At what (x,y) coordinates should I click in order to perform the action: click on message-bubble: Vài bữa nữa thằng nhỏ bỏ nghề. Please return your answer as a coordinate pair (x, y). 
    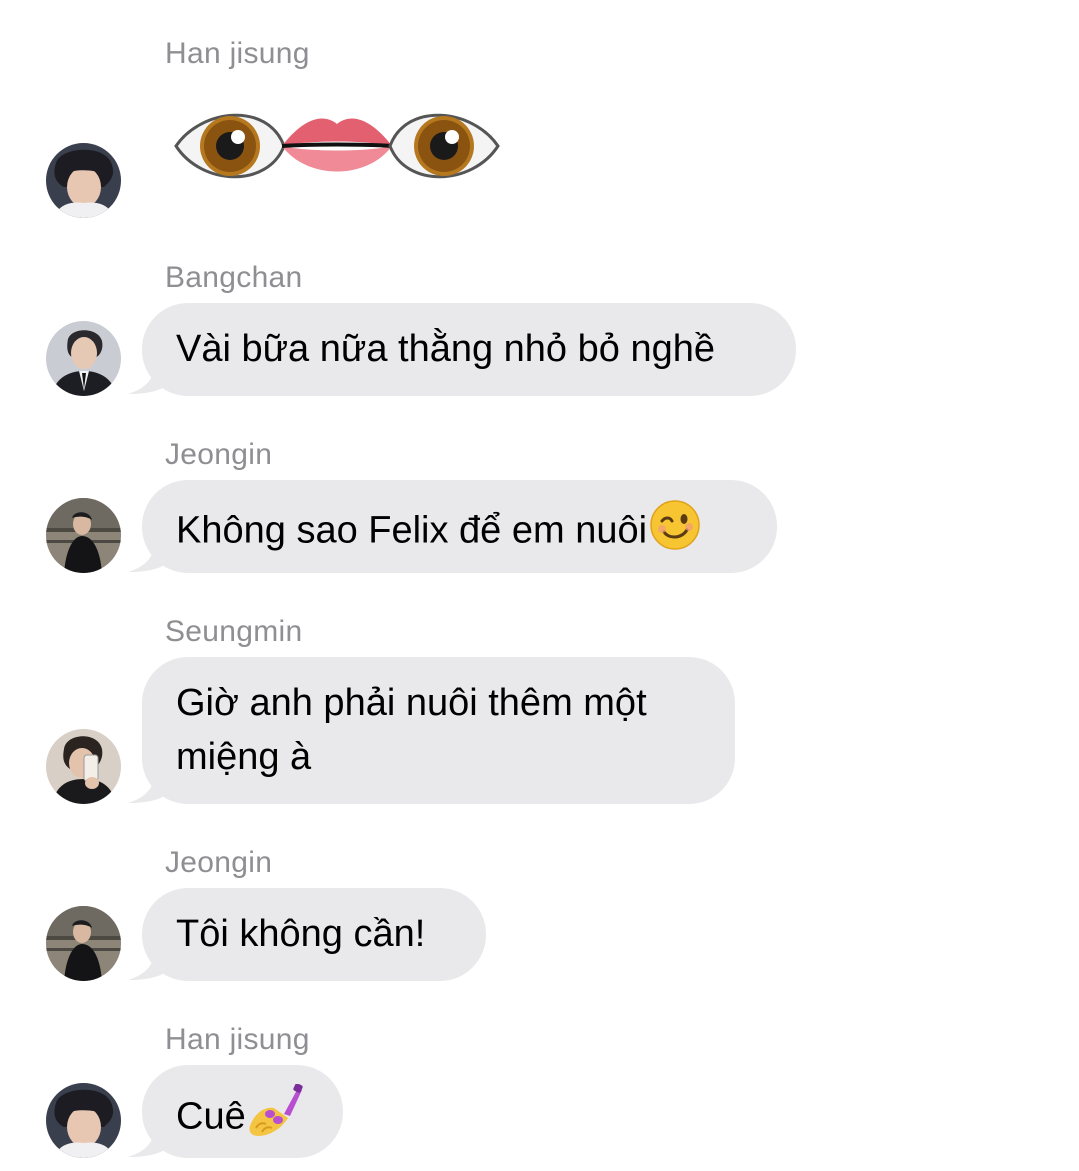
    Looking at the image, I should click on (469, 349).